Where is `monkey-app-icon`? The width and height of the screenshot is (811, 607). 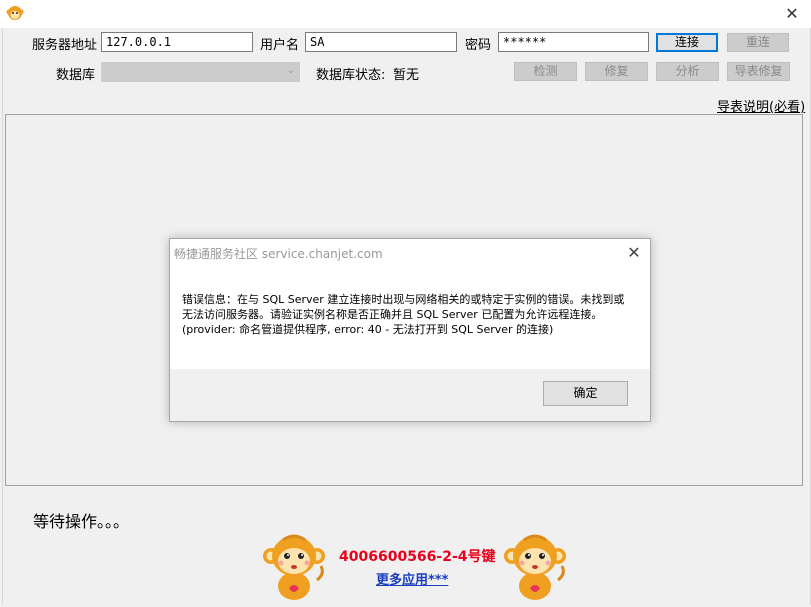
monkey-app-icon is located at coordinates (15, 13).